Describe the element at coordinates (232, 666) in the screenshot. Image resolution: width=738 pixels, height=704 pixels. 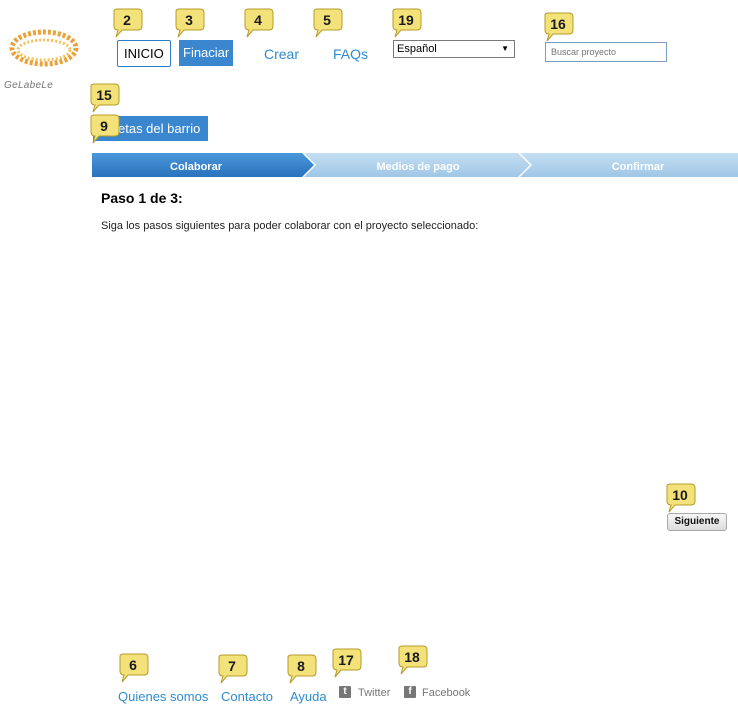
I see `callout-number: 7` at that location.